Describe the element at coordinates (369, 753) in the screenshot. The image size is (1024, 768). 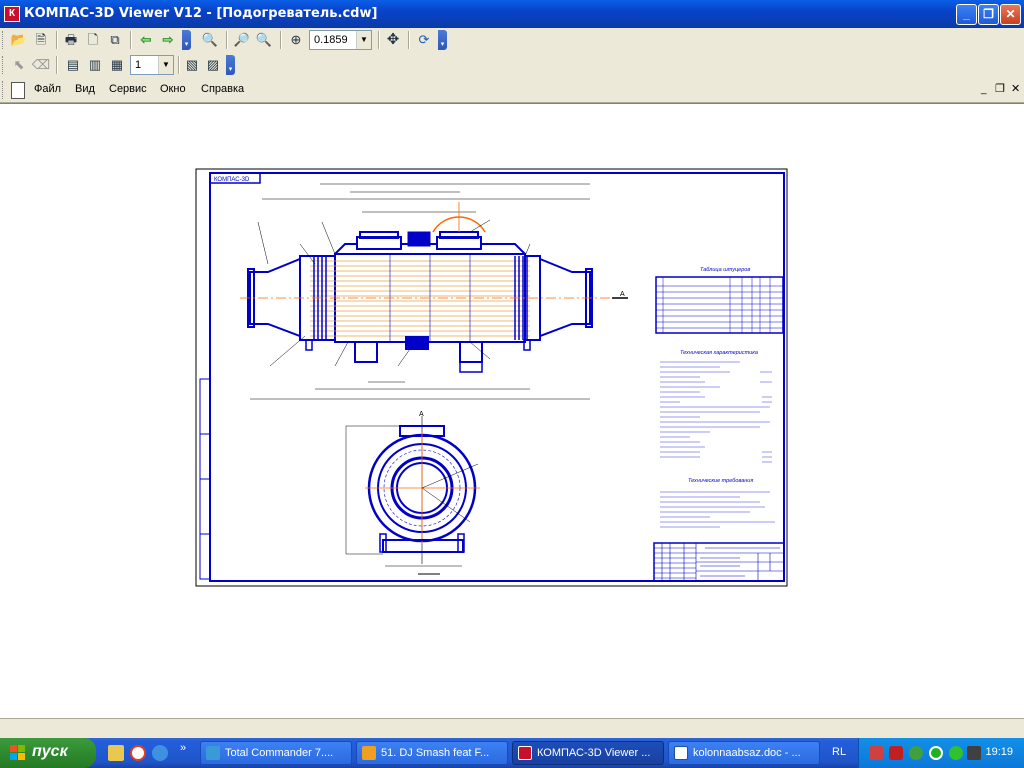
I see `media-player-icon` at that location.